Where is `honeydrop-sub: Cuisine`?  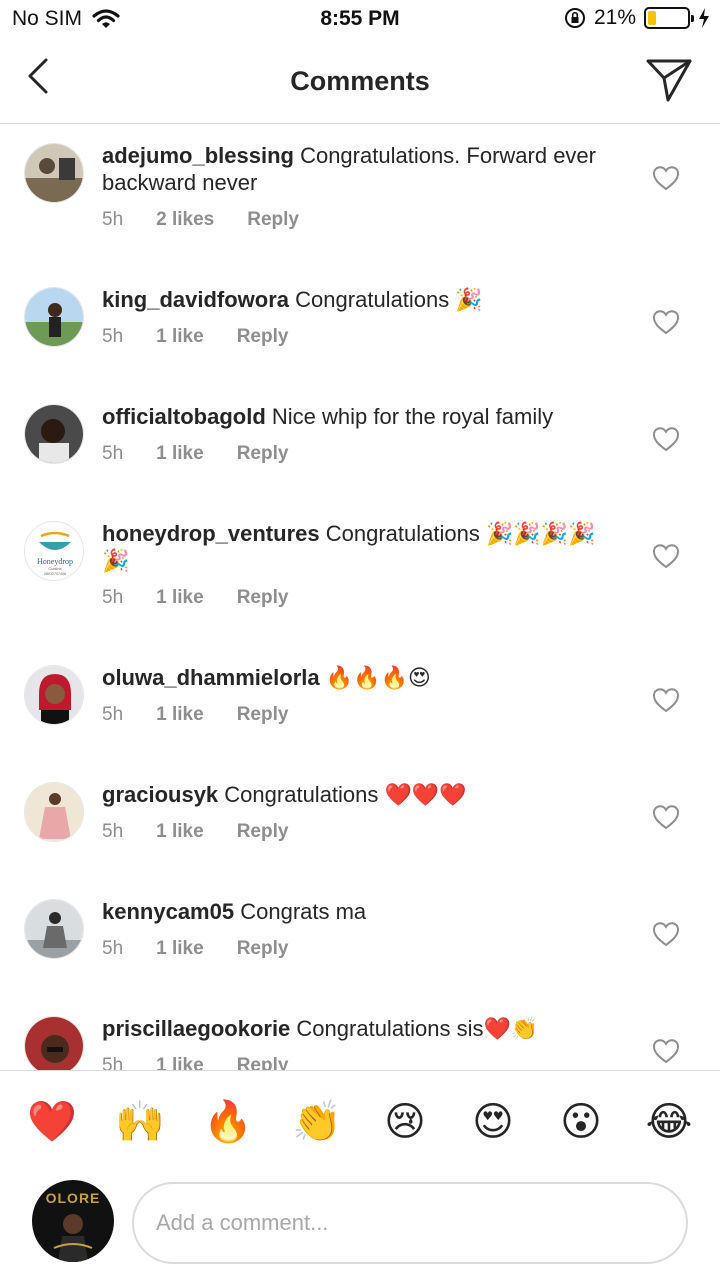 honeydrop-sub: Cuisine is located at coordinates (55, 568).